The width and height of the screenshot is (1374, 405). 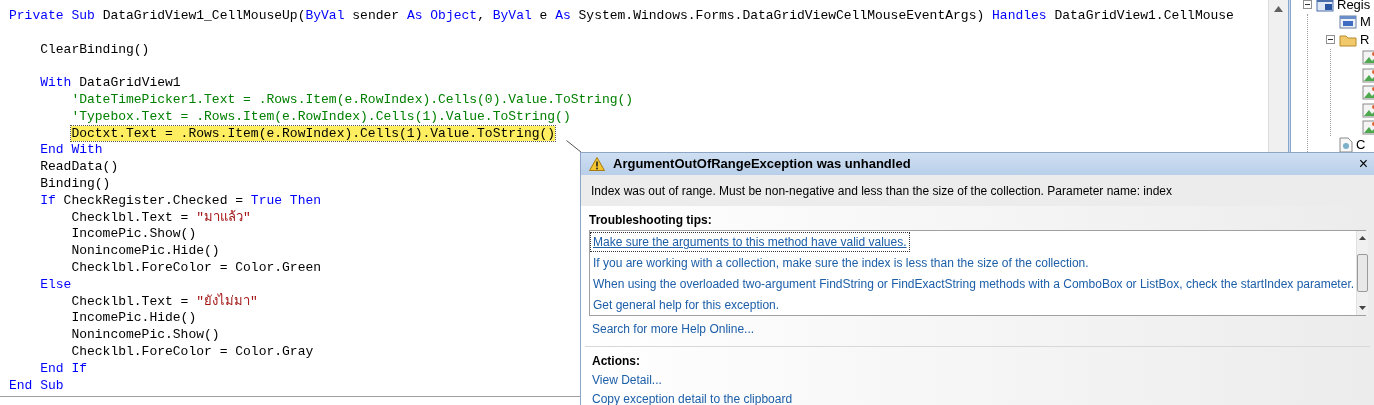 What do you see at coordinates (321, 116) in the screenshot?
I see `code-line: 'Typebox.Text = .Rows.Item(e.RowIndex).Cells(1).Value.ToString()` at bounding box center [321, 116].